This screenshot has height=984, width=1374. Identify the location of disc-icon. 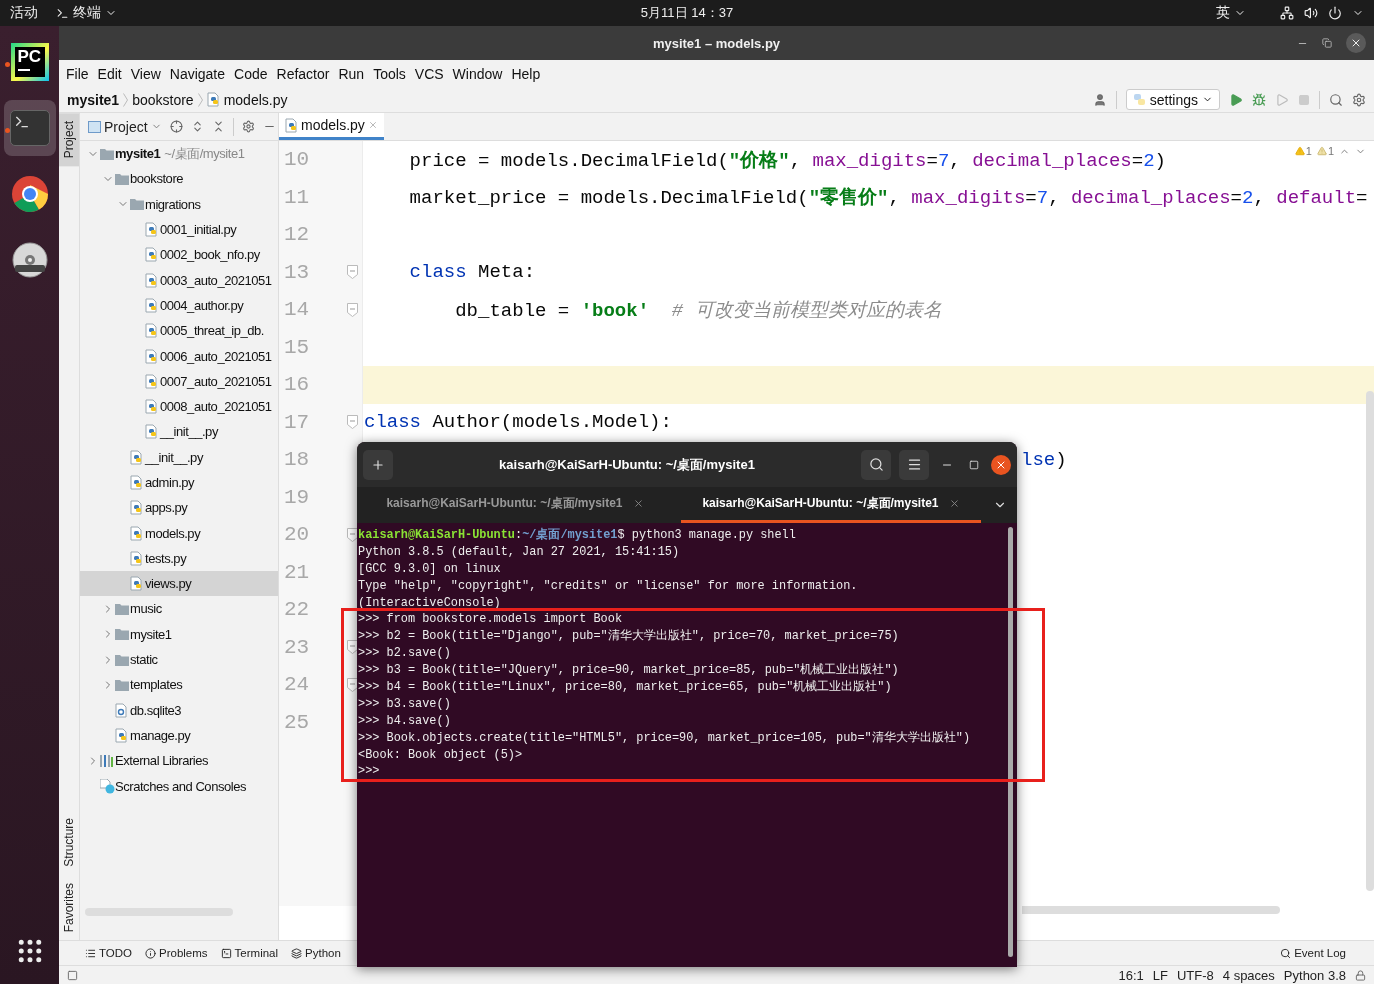
(29, 260).